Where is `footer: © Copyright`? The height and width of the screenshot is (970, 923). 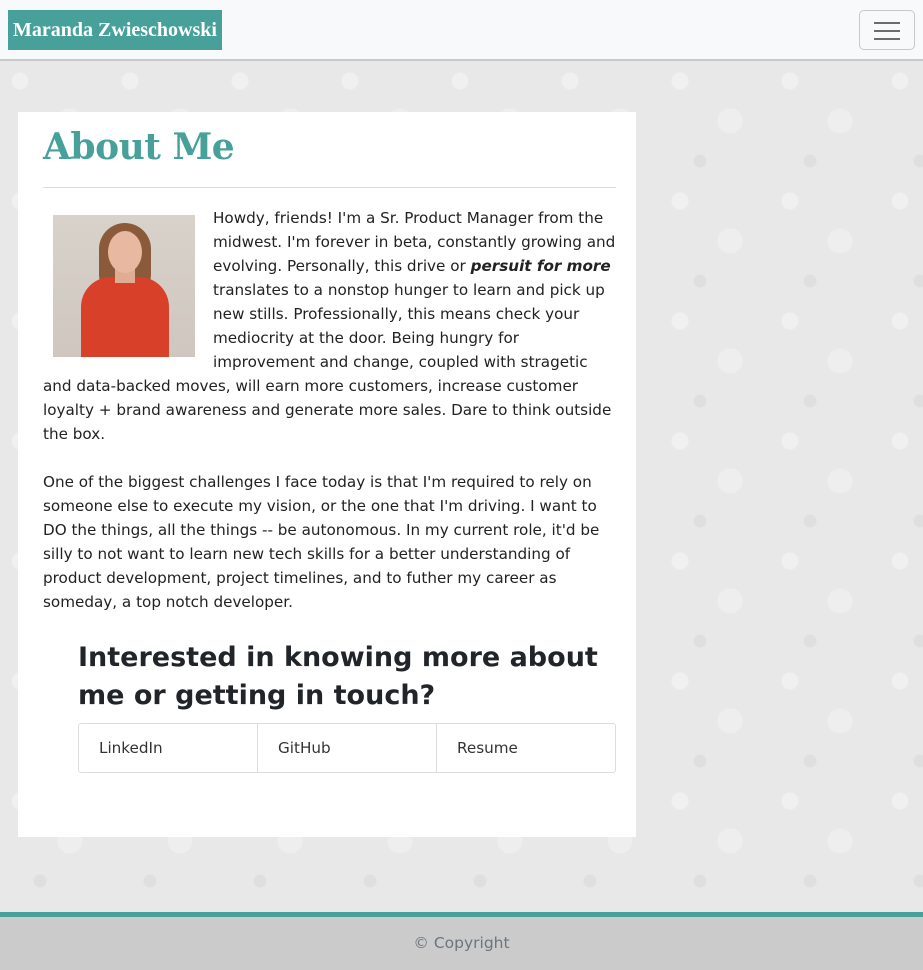
footer: © Copyright is located at coordinates (461, 941).